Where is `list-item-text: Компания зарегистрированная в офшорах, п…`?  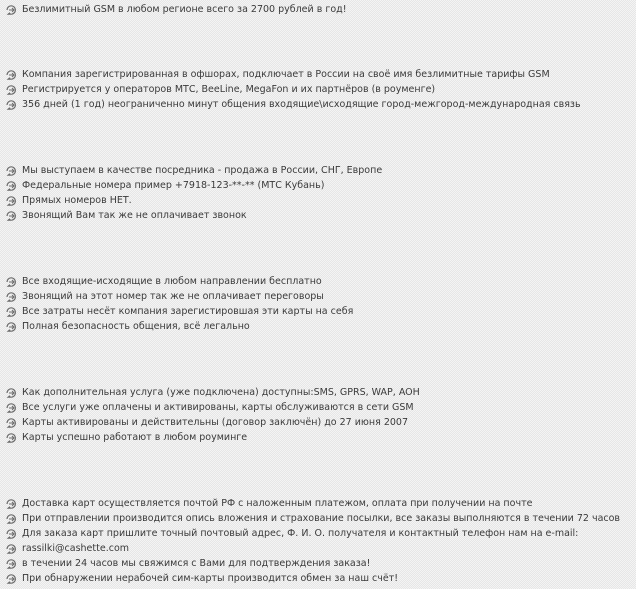 list-item-text: Компания зарегистрированная в офшорах, п… is located at coordinates (286, 74).